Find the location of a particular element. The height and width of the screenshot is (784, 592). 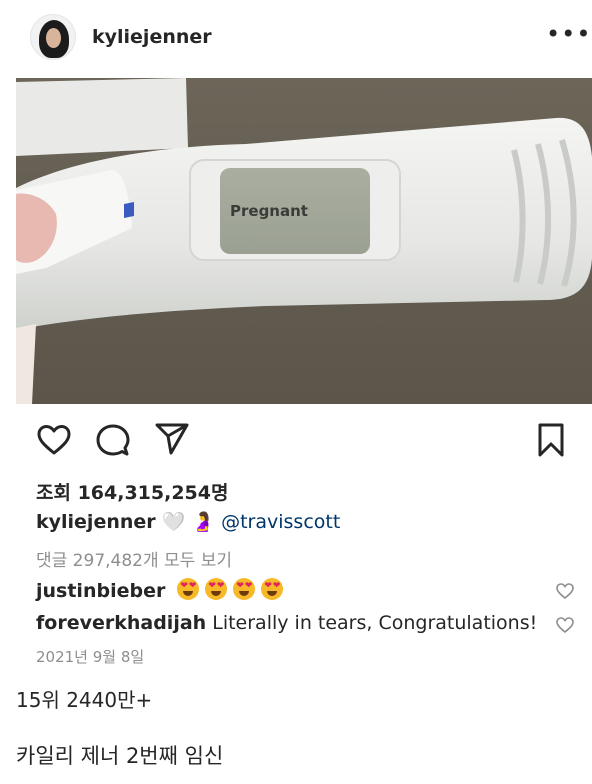

comment-icon is located at coordinates (113, 440).